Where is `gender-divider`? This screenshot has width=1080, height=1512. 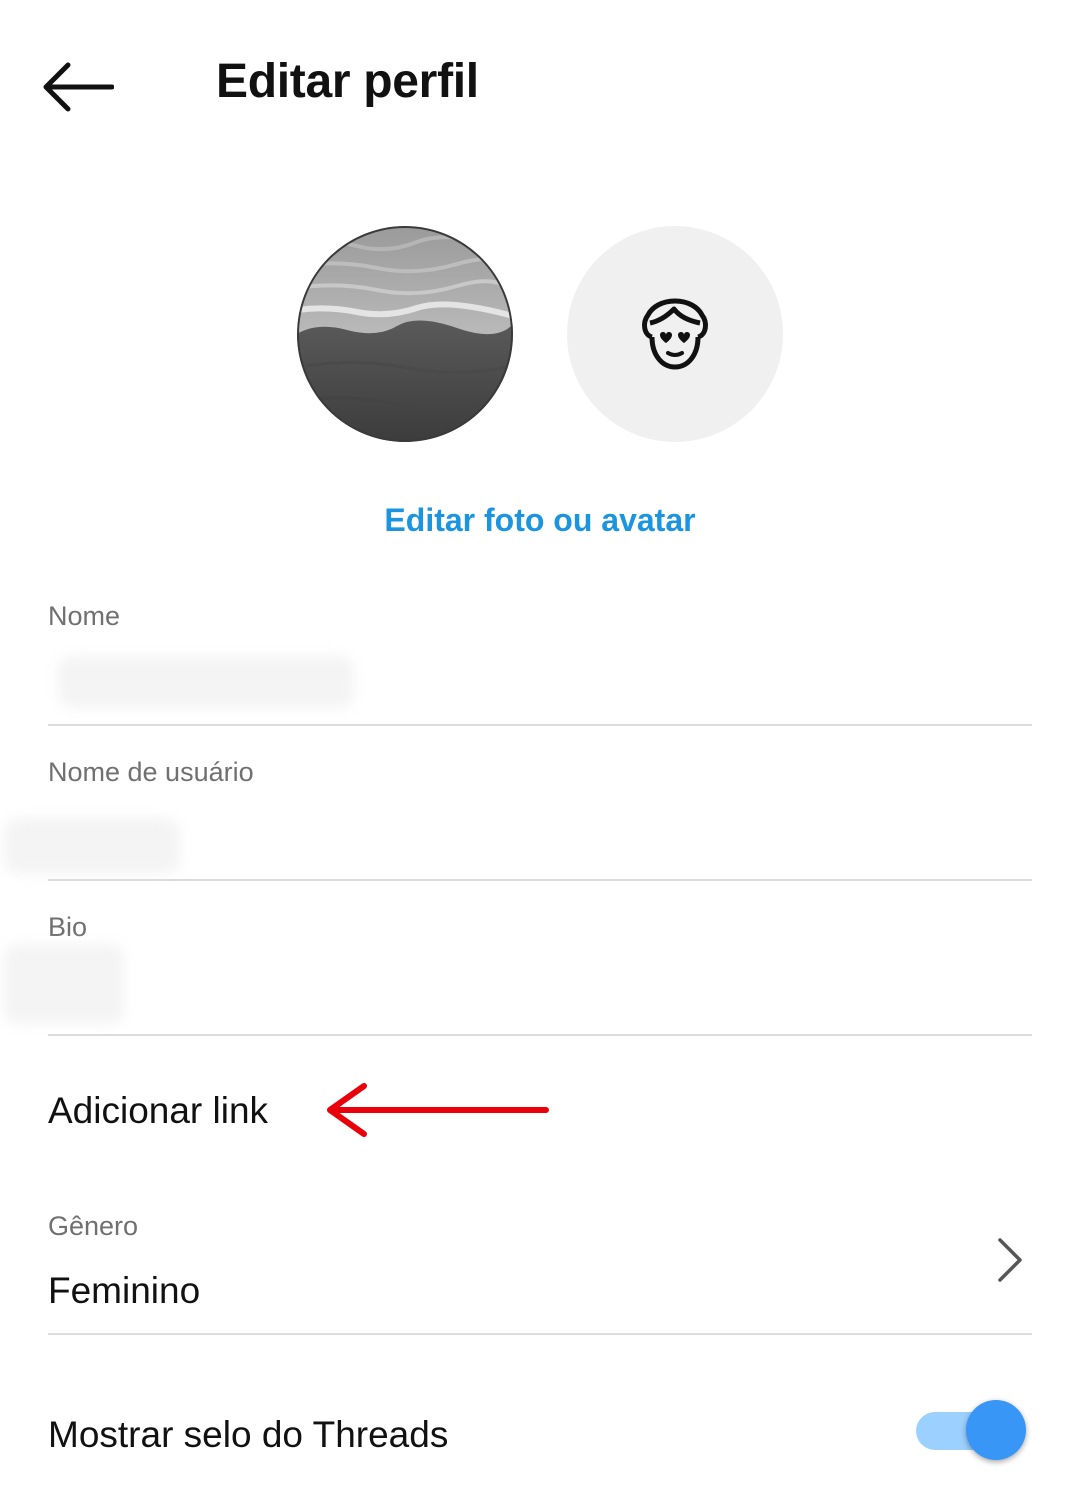
gender-divider is located at coordinates (540, 1334).